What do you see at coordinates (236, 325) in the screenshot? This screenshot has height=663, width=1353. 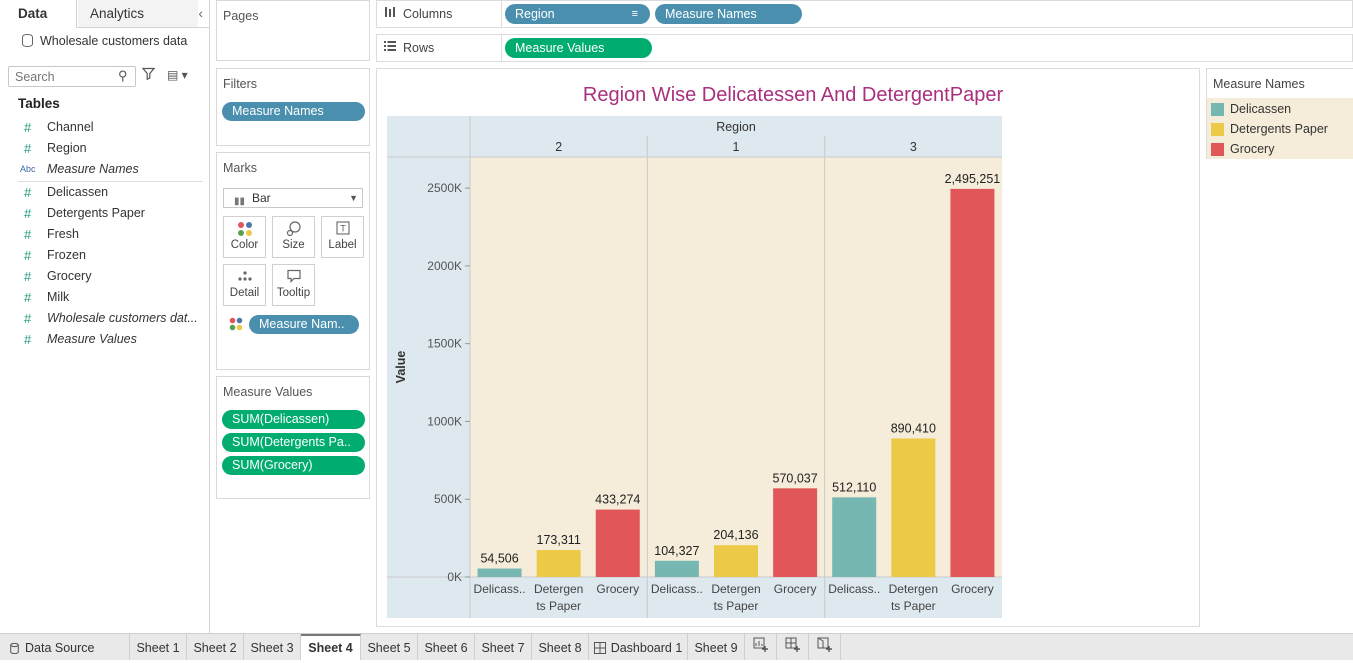 I see `color-legend-icon` at bounding box center [236, 325].